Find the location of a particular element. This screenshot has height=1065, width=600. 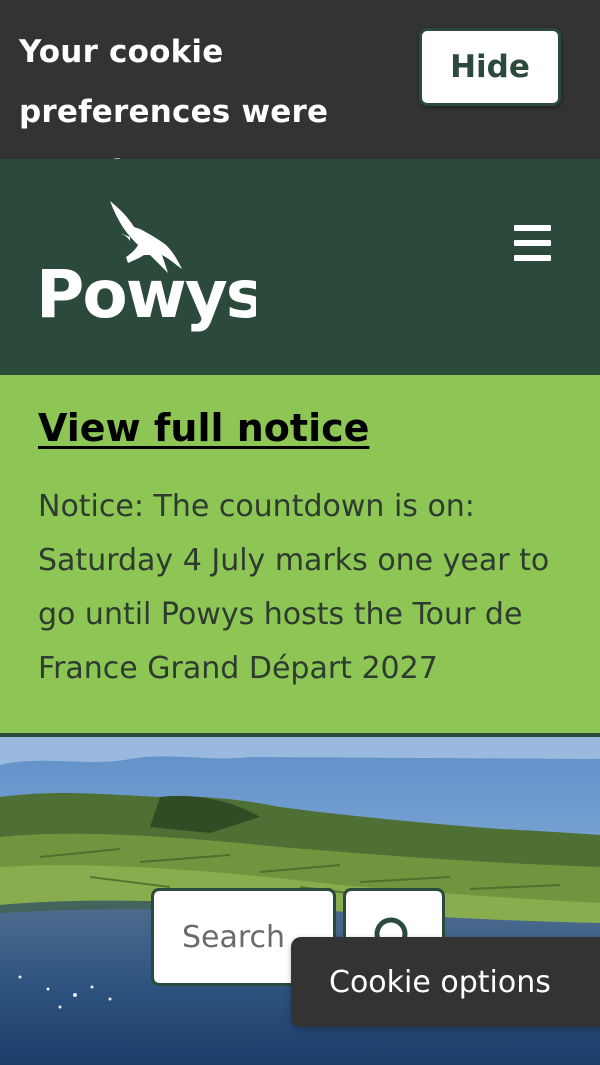

view-full-notice-link: View full notice is located at coordinates (203, 428).